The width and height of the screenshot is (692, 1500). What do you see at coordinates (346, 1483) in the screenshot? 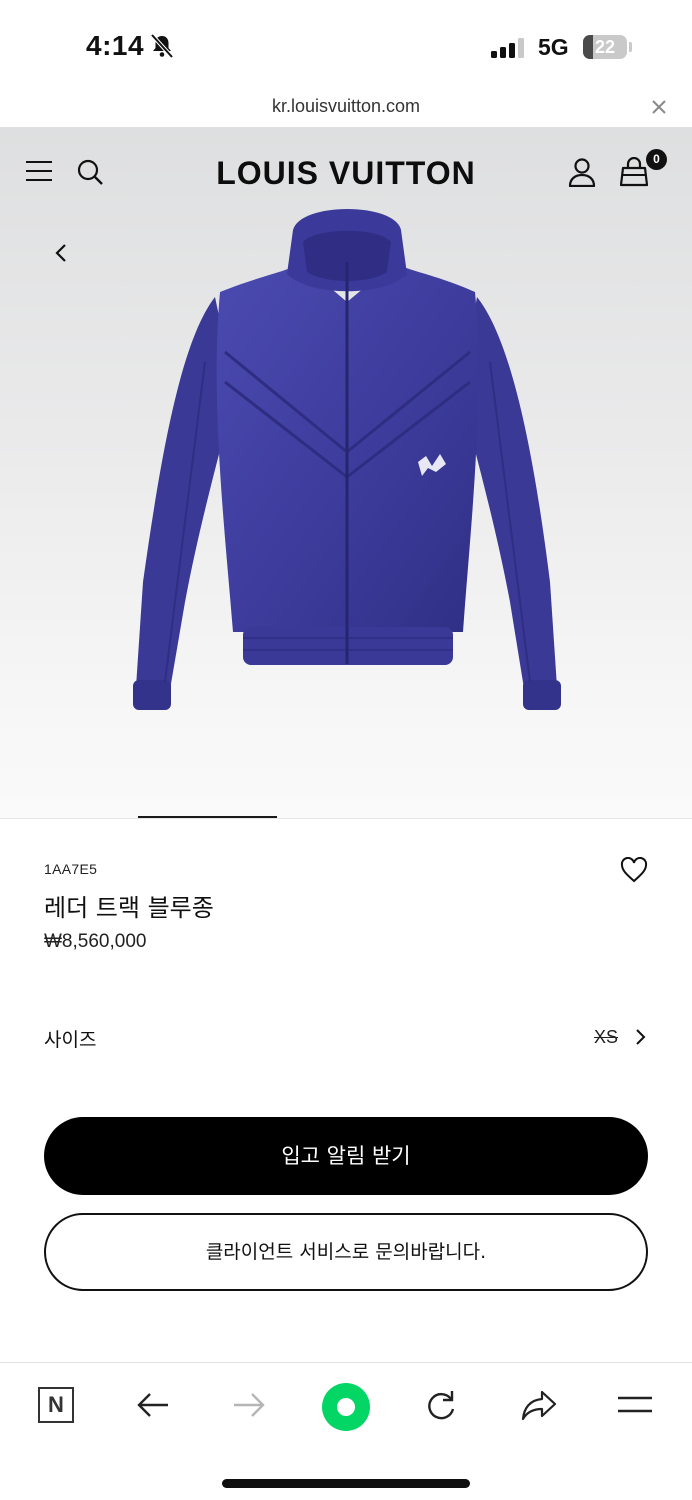
I see `home-indicator` at bounding box center [346, 1483].